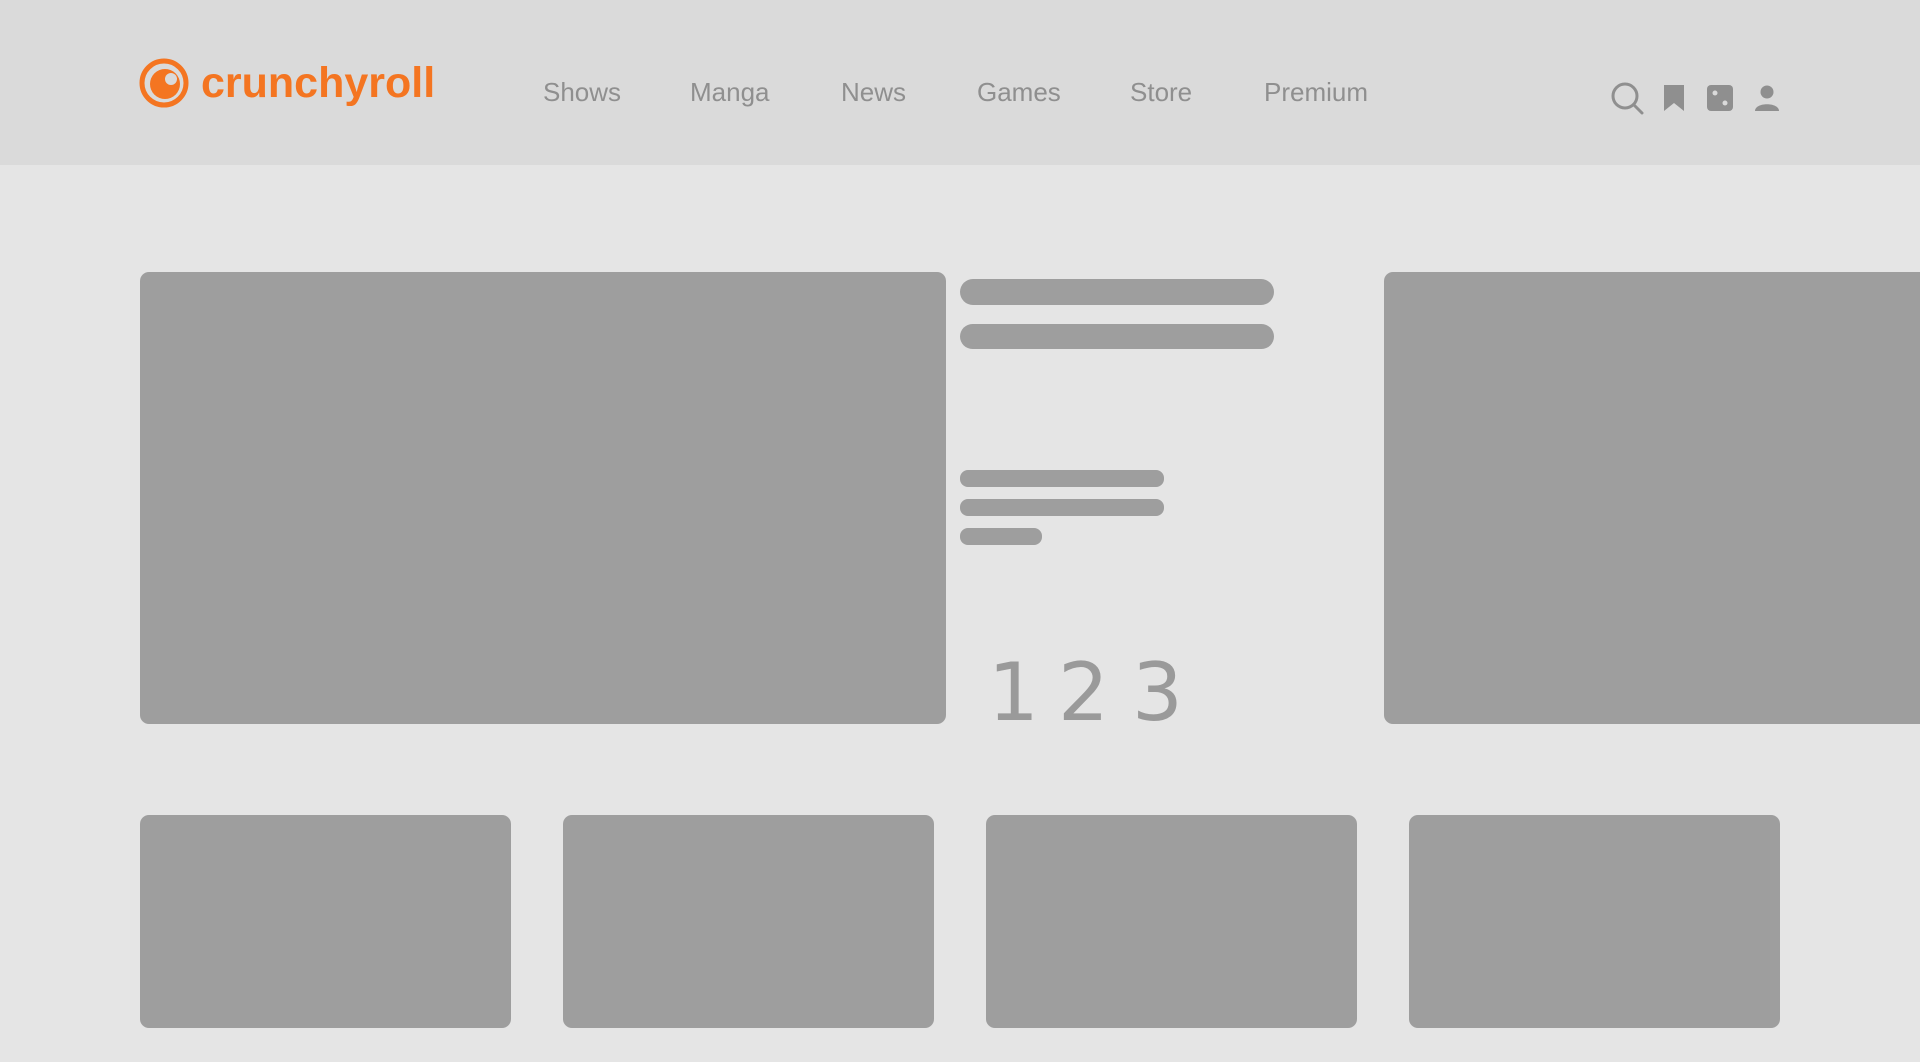 Image resolution: width=1920 pixels, height=1062 pixels. I want to click on nav-item-manga: Manga, so click(730, 92).